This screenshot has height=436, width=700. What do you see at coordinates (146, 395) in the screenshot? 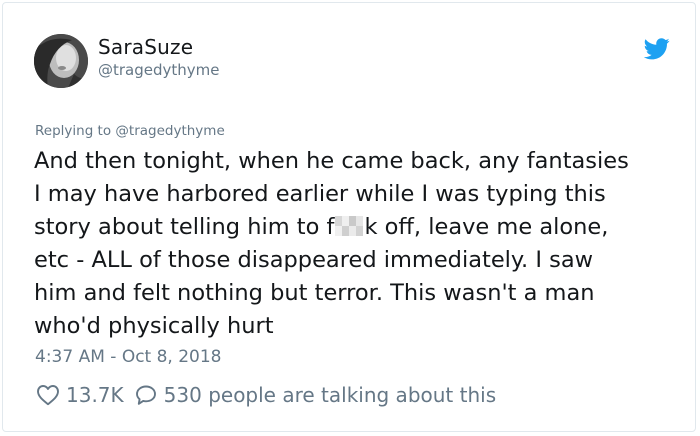
I see `speech-bubble-icon` at bounding box center [146, 395].